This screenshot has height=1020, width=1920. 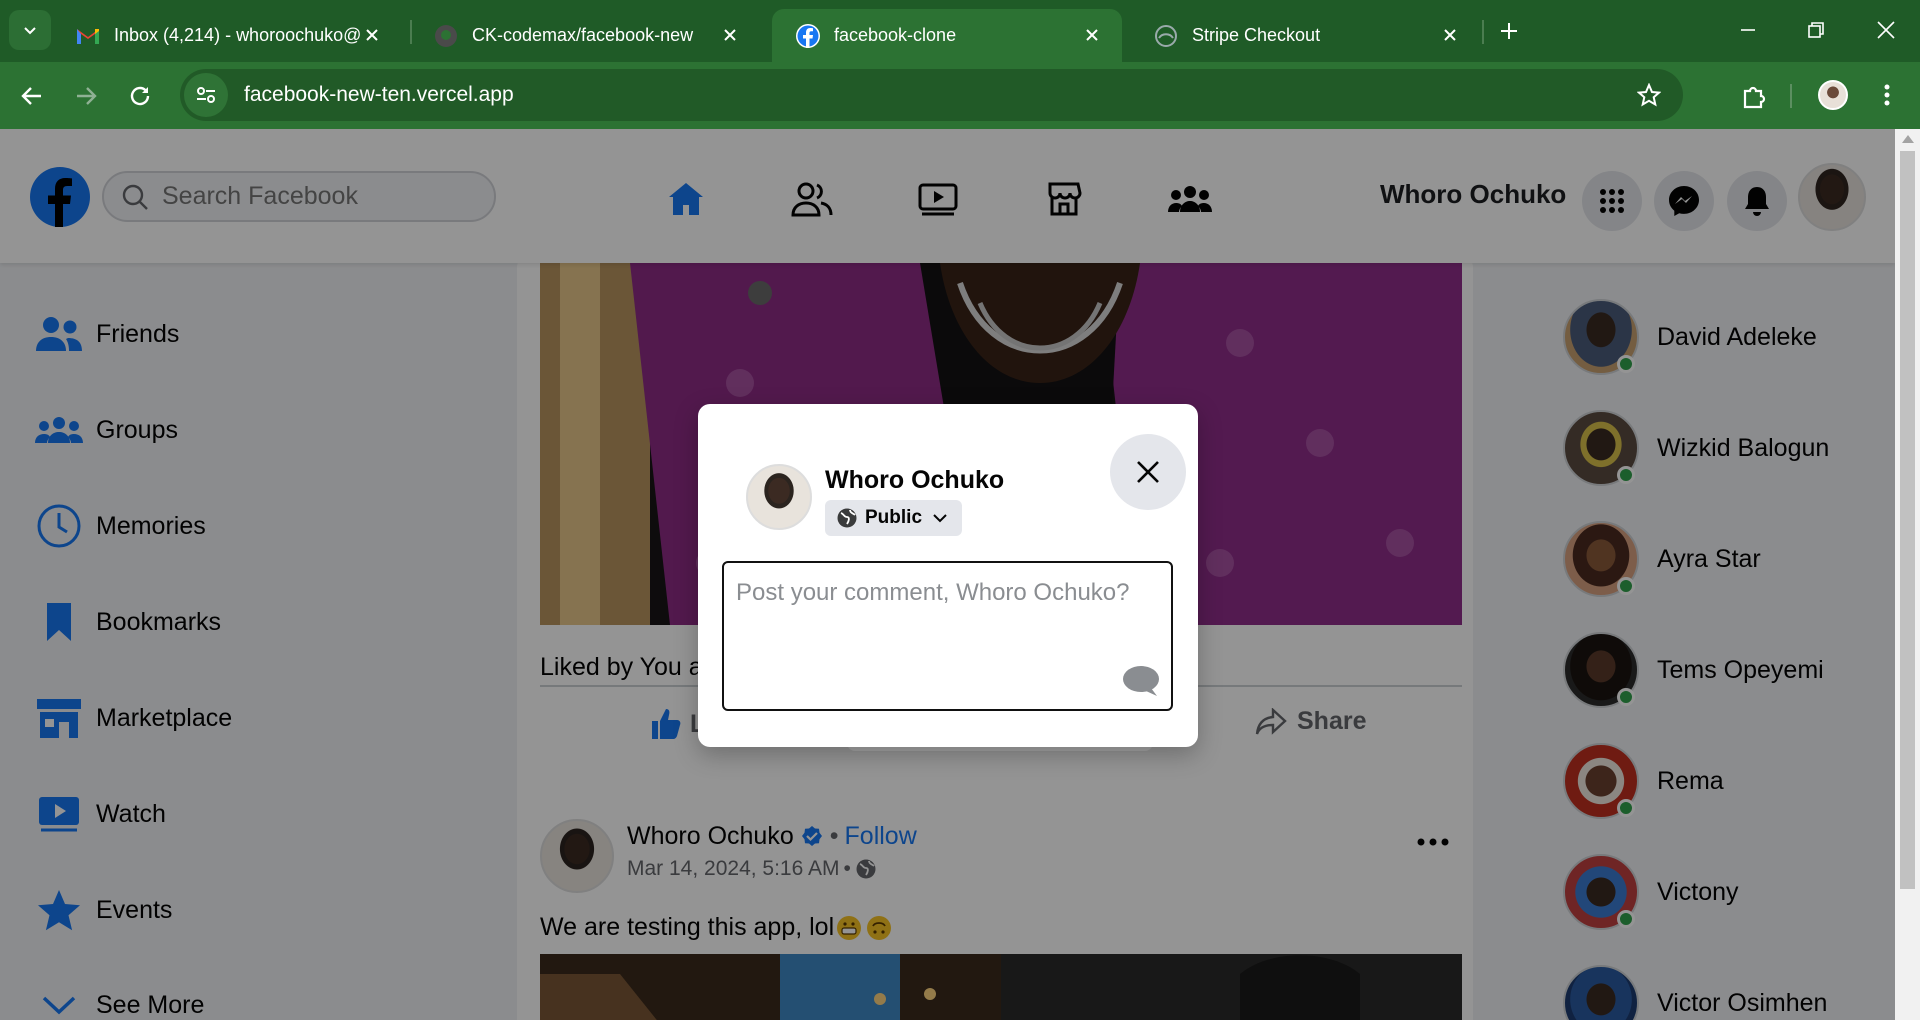 I want to click on tab-title: CK-codemax/facebook-new, so click(x=583, y=35).